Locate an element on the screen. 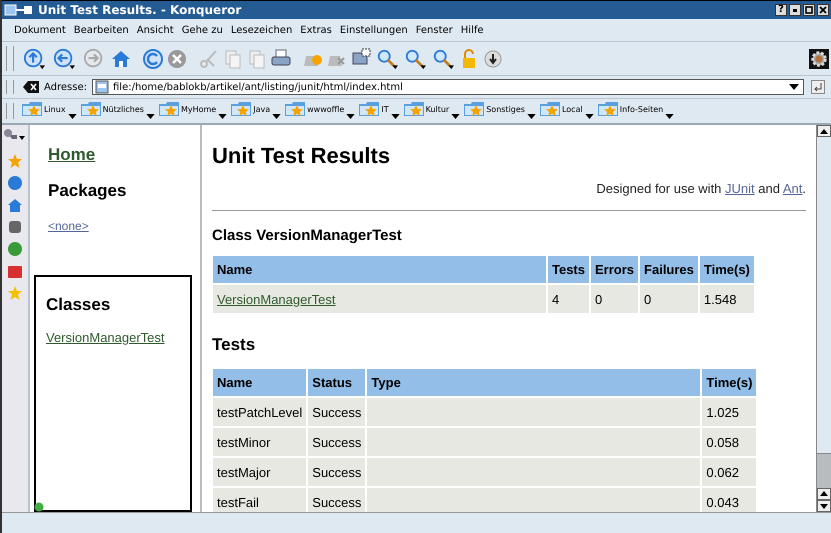 The image size is (831, 533). home-link: Home is located at coordinates (72, 155).